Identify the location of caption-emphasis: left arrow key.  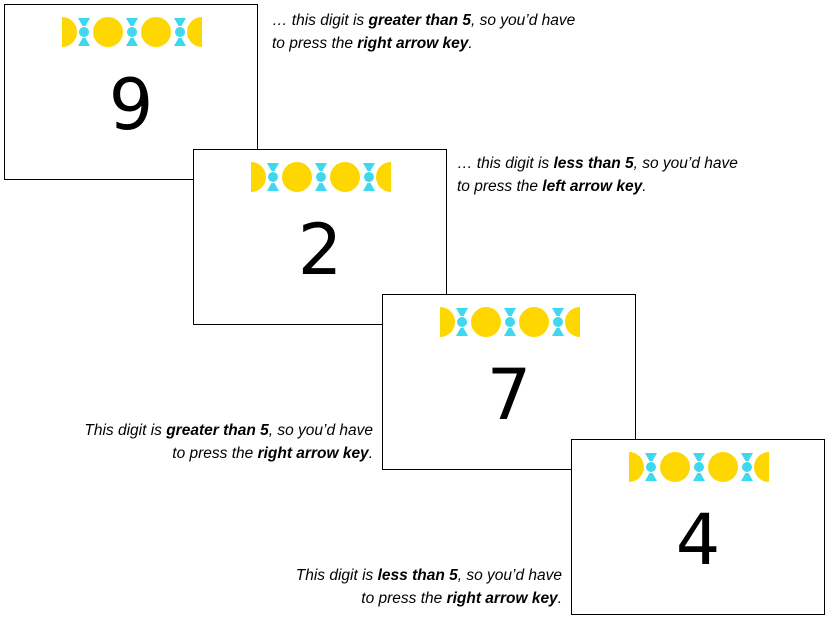
(592, 186).